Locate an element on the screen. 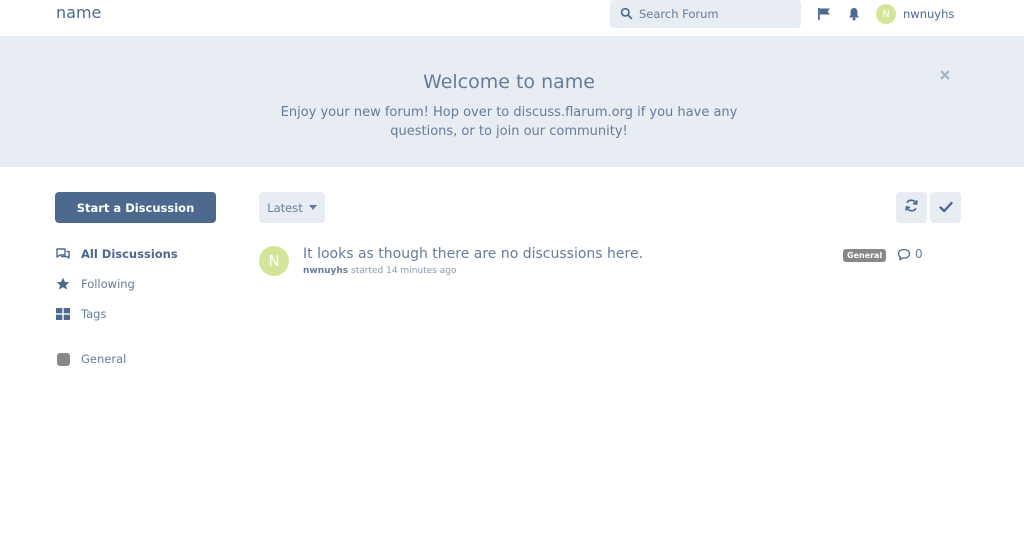  user-avatar: N is located at coordinates (886, 14).